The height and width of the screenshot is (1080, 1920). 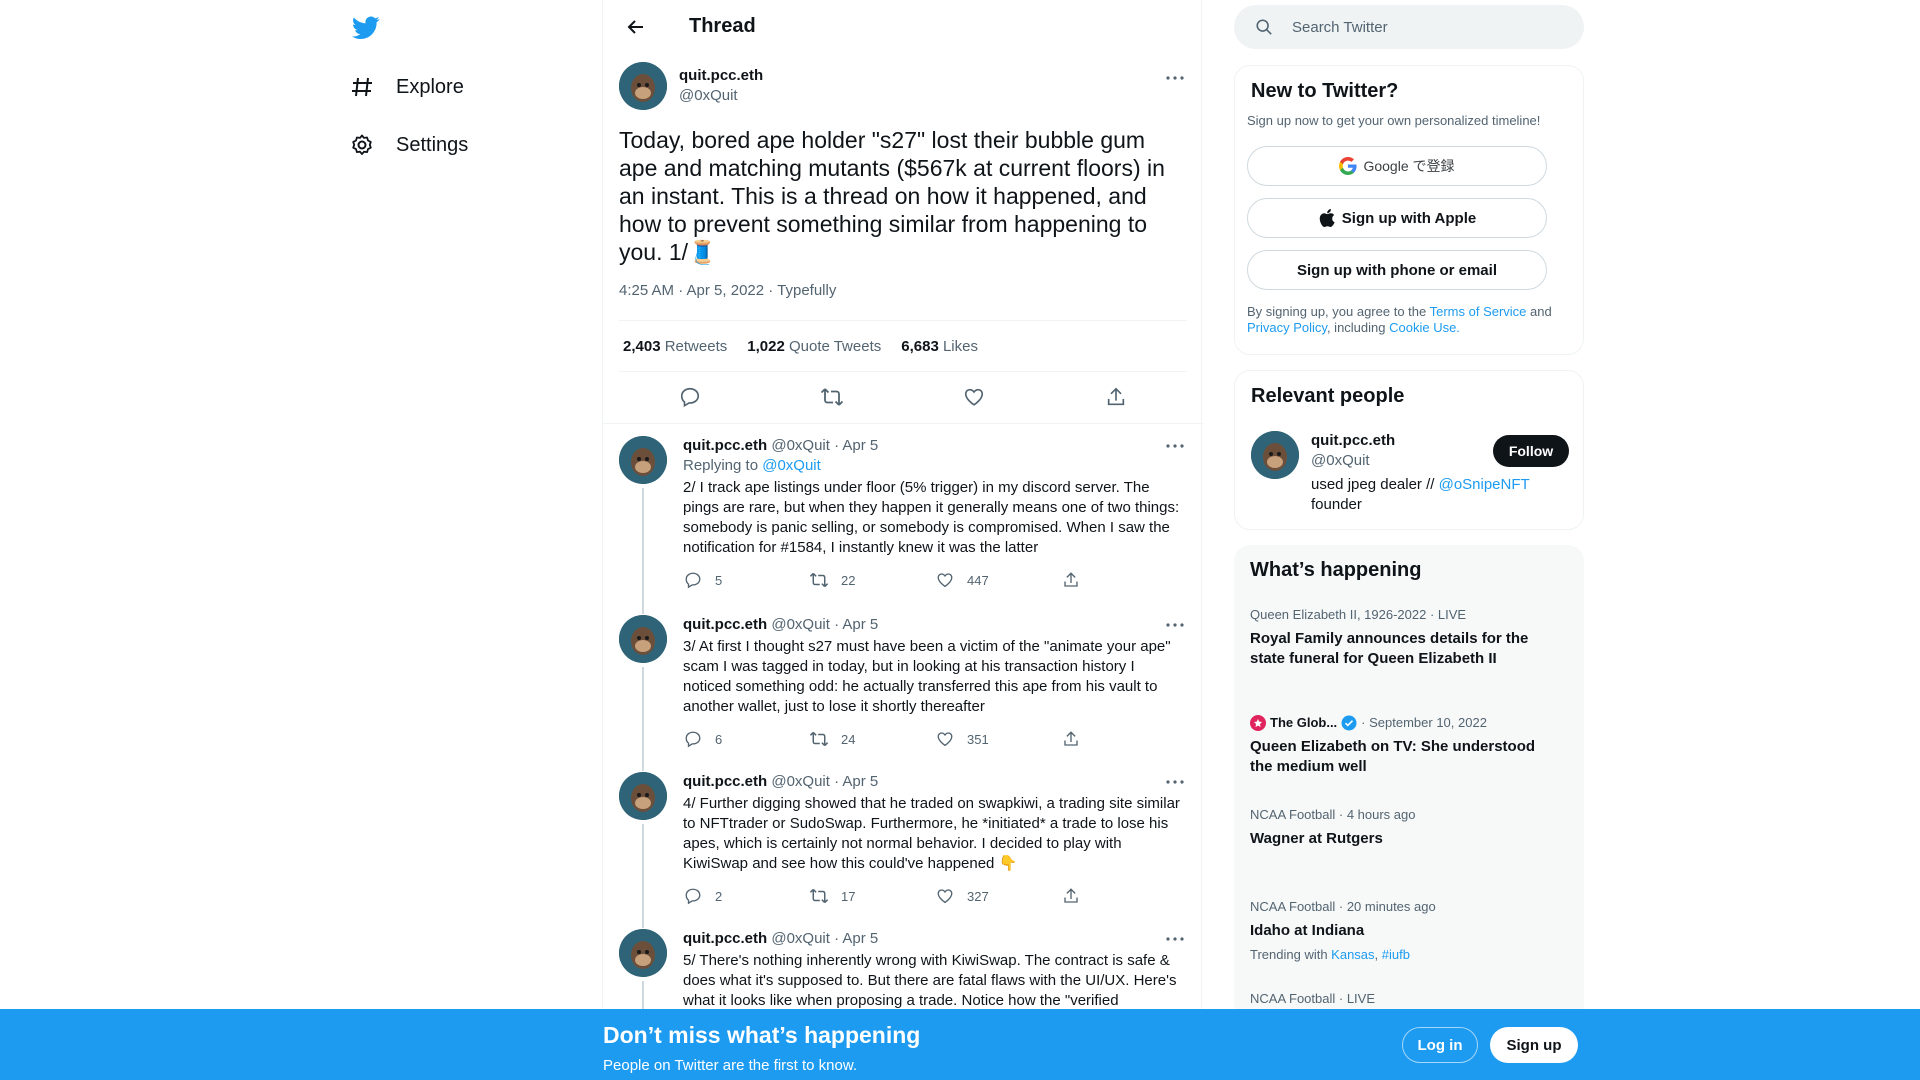 What do you see at coordinates (430, 86) in the screenshot?
I see `nav-explore-label: Explore` at bounding box center [430, 86].